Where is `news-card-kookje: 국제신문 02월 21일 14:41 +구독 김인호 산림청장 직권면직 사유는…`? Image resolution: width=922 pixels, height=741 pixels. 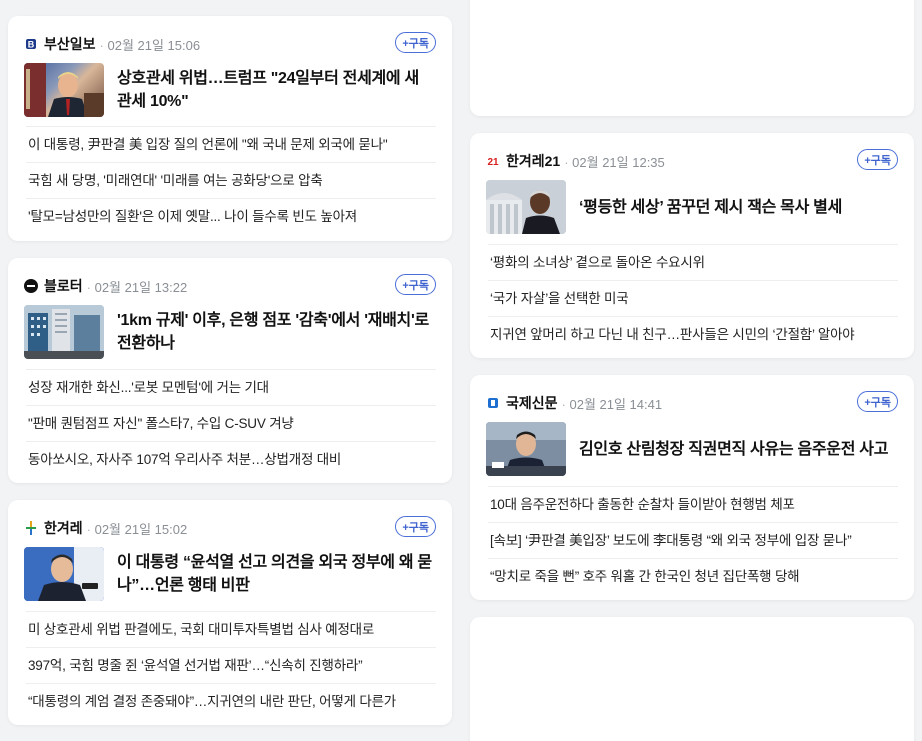 news-card-kookje: 국제신문 02월 21일 14:41 +구독 김인호 산림청장 직권면직 사유는… is located at coordinates (692, 487).